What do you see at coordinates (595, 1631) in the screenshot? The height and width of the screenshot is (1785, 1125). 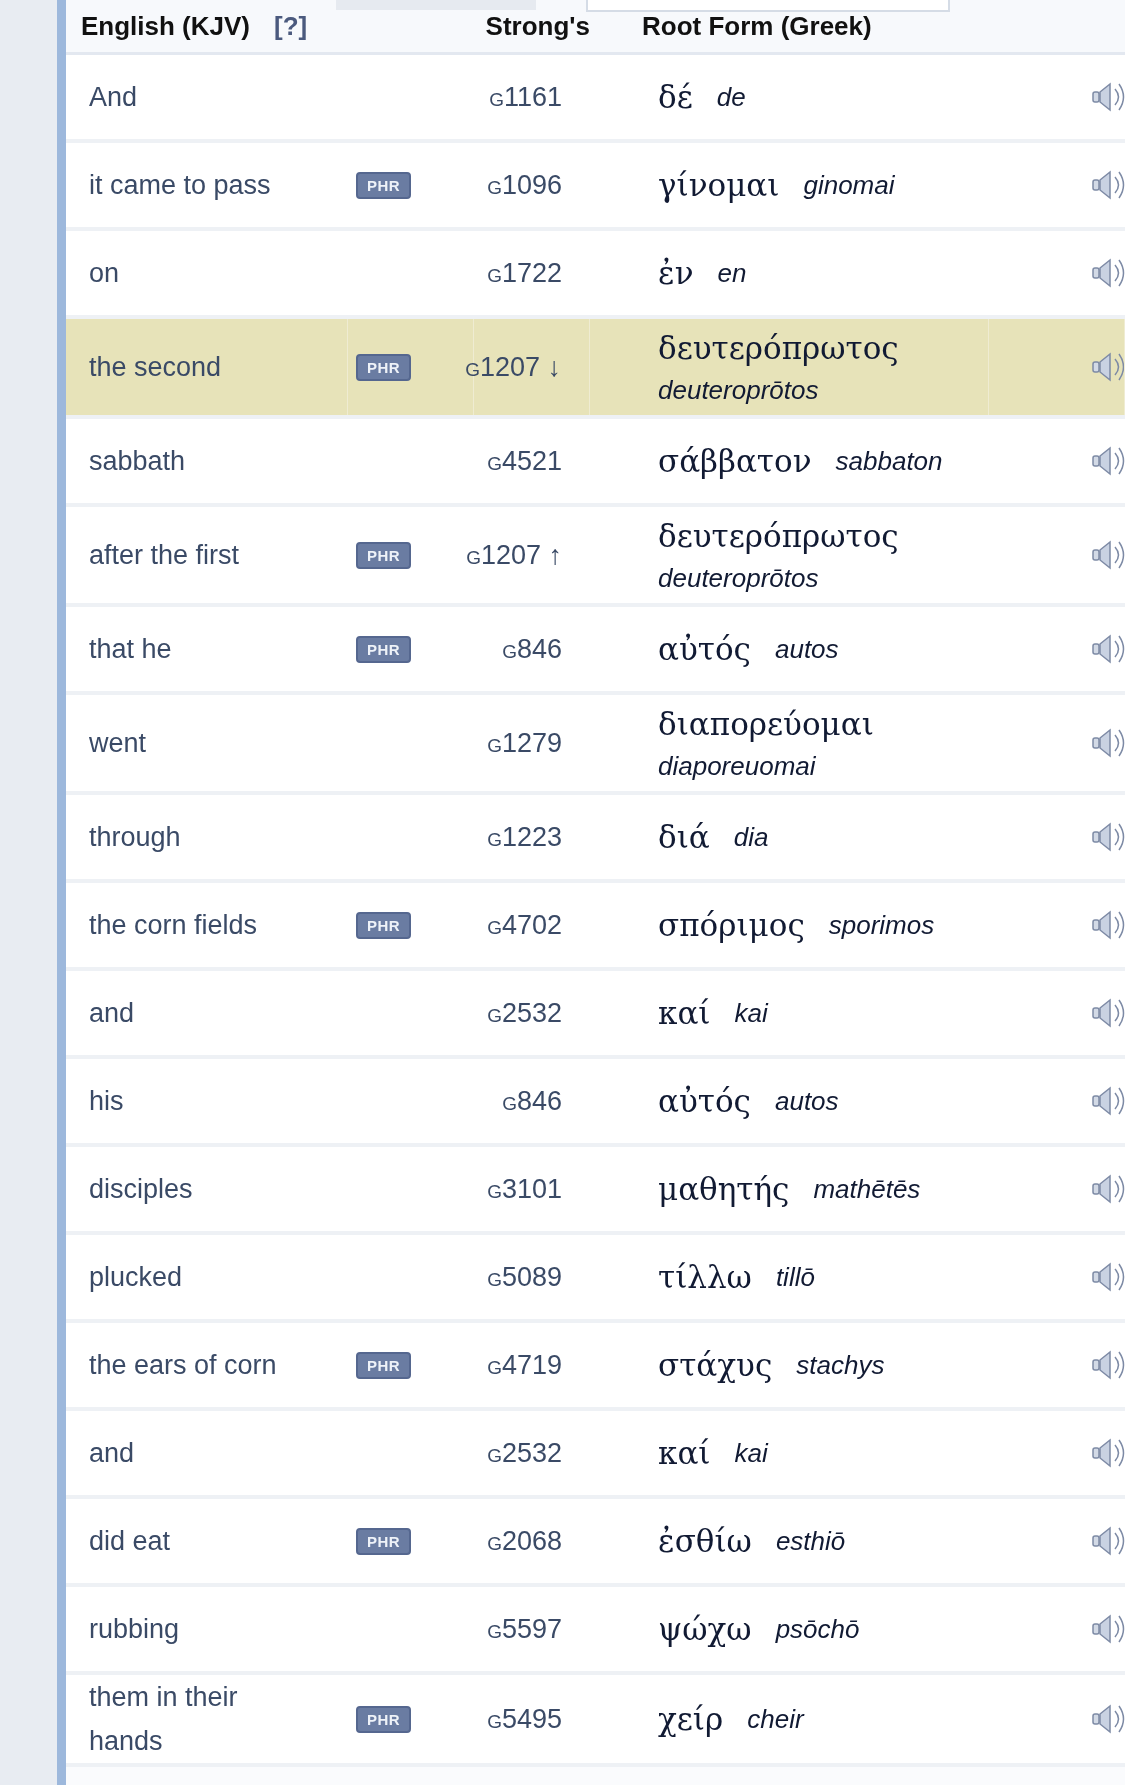 I see `word-row: rubbing G5597 ψώχω psōchō` at bounding box center [595, 1631].